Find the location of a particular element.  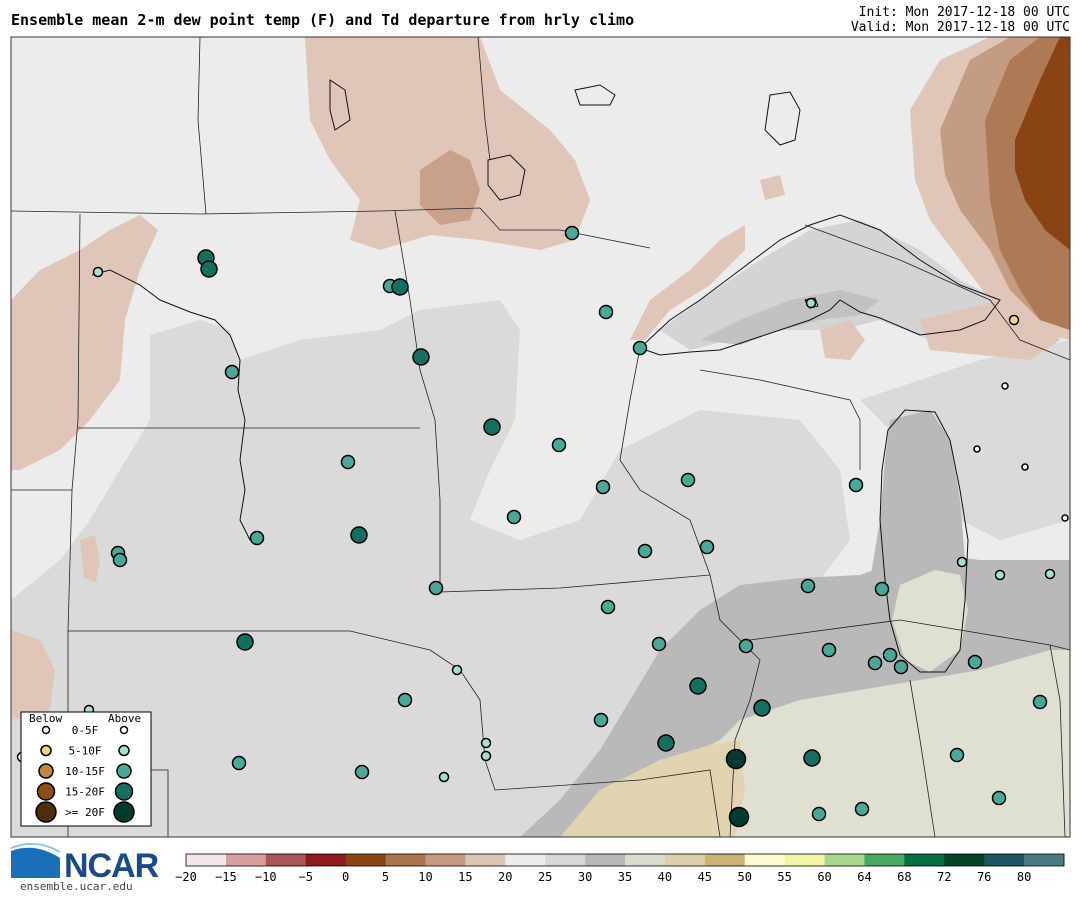

colorbar-tick-label: 55 is located at coordinates (784, 877).